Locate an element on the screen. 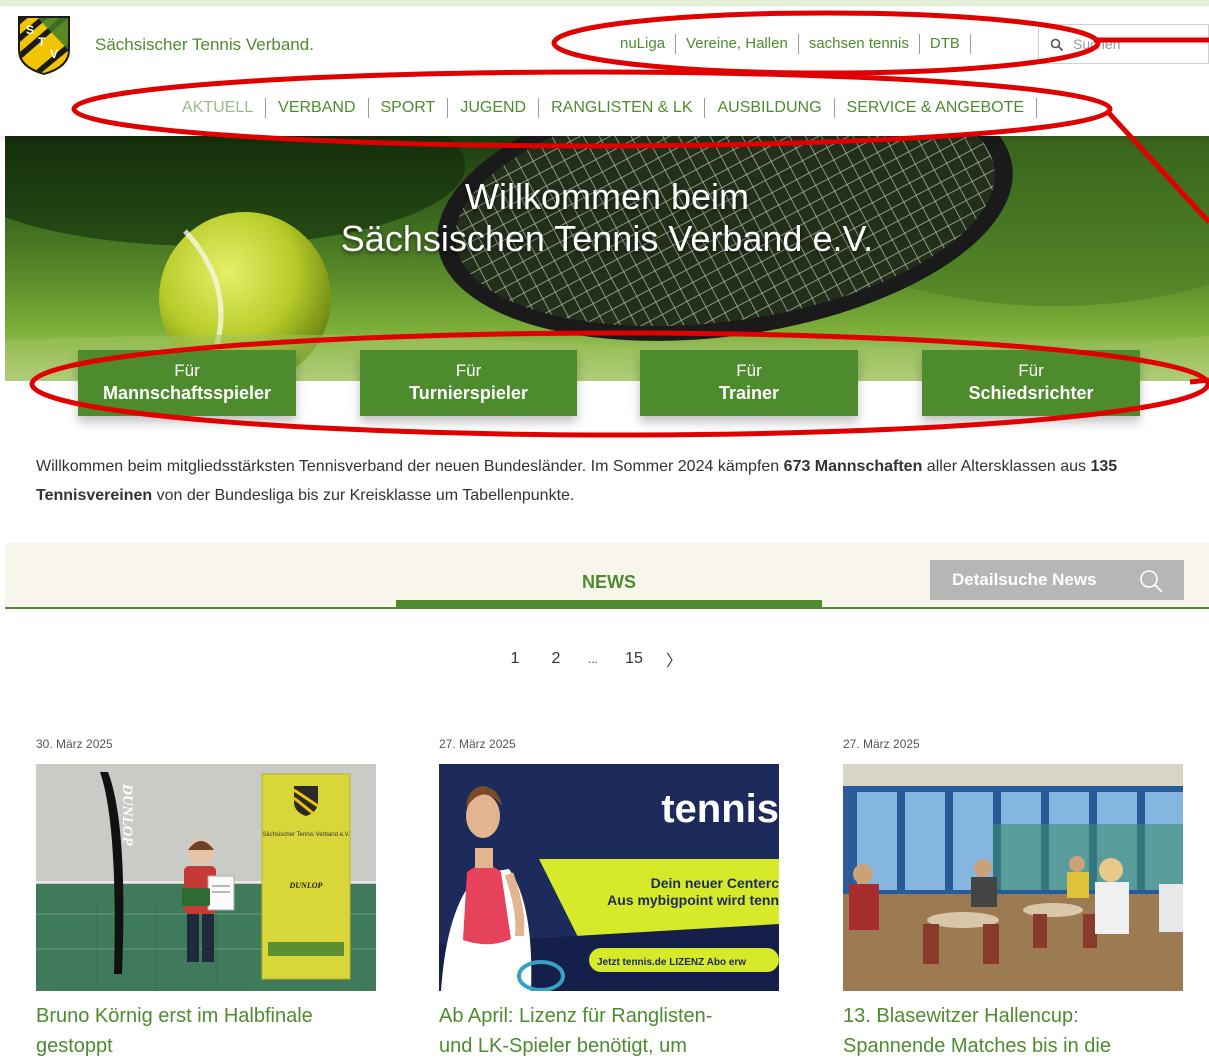 The image size is (1209, 1059). mainnav-sport: SPORT is located at coordinates (409, 108).